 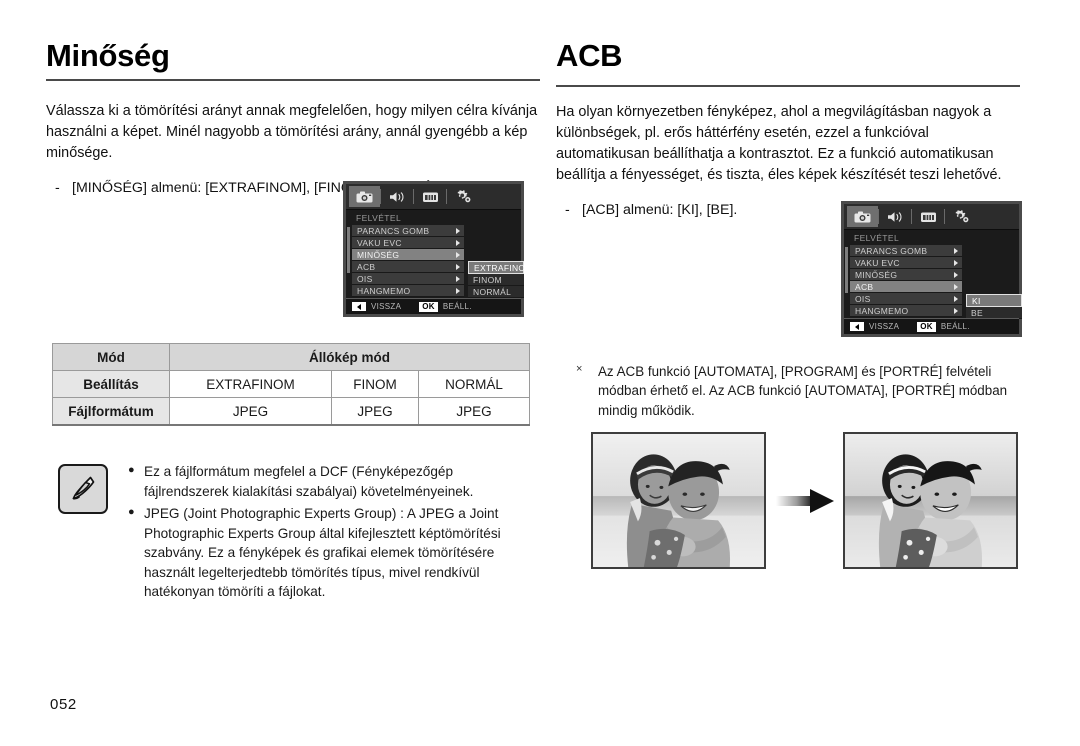 What do you see at coordinates (379, 218) in the screenshot?
I see `lcd-title-left: FELVÉTEL` at bounding box center [379, 218].